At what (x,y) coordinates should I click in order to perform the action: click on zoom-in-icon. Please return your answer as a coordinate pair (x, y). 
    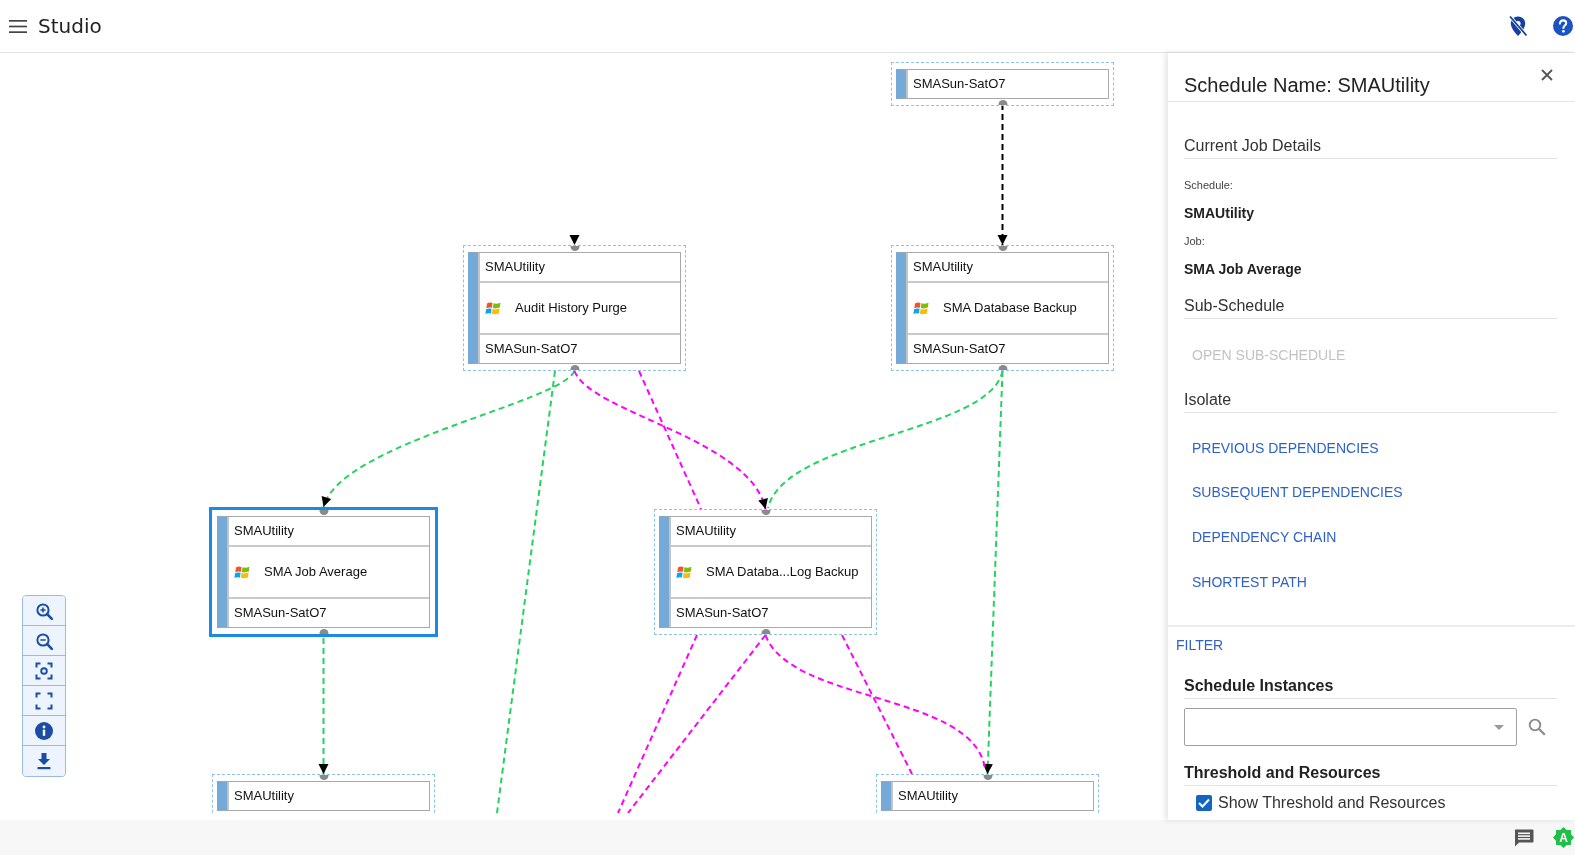
    Looking at the image, I should click on (44, 610).